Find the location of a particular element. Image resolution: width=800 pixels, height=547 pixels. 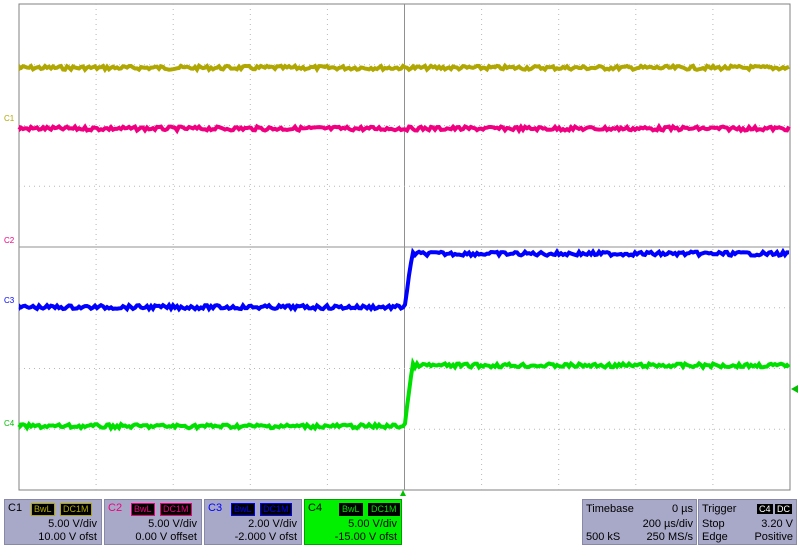

channel-box-c2: C2 BwL DC1M 5.00 V/div 0.00 V offset is located at coordinates (153, 522).